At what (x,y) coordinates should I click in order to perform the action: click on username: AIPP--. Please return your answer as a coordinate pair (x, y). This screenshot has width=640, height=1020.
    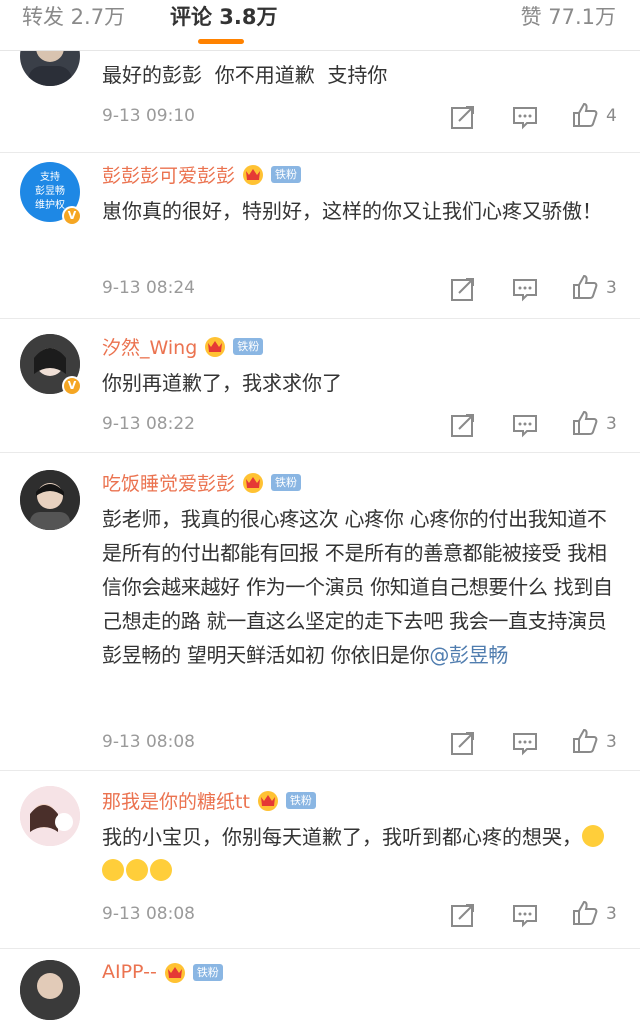
    Looking at the image, I should click on (129, 972).